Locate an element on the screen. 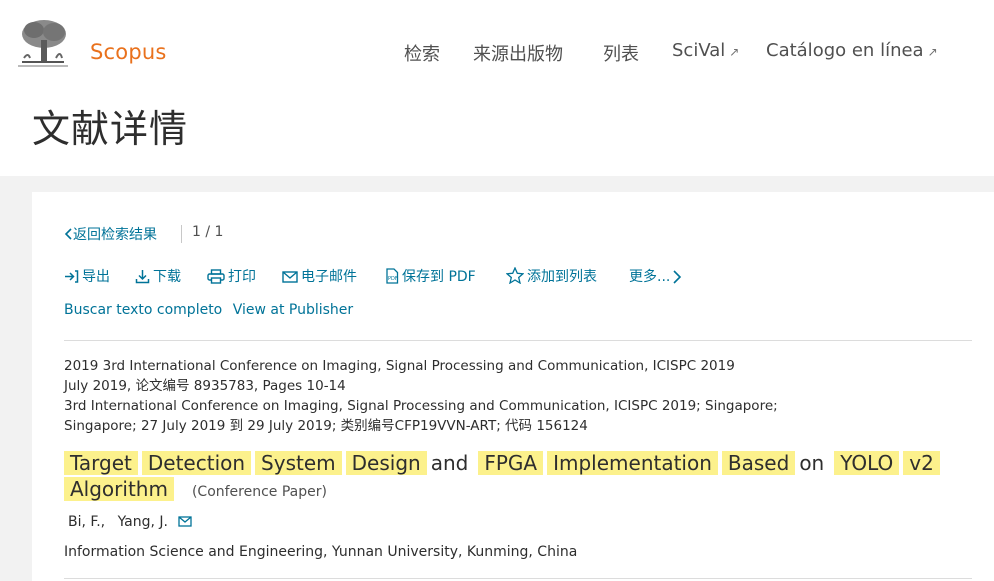 This screenshot has height=581, width=994. title-word: Target is located at coordinates (101, 463).